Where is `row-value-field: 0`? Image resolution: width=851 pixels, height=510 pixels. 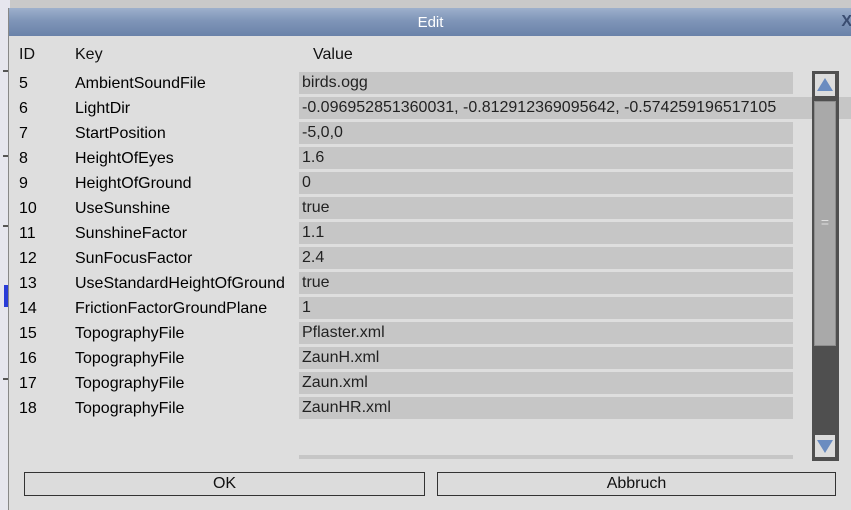
row-value-field: 0 is located at coordinates (546, 183).